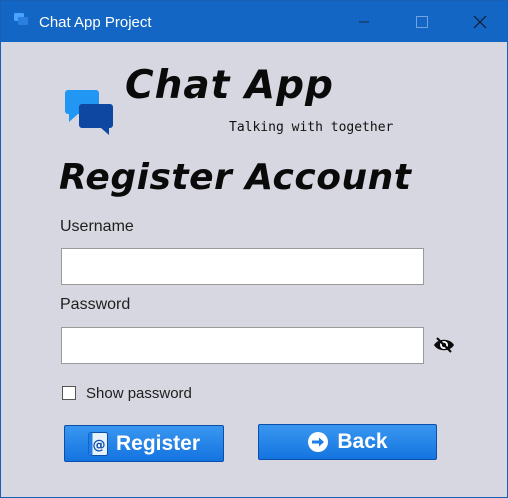  Describe the element at coordinates (89, 112) in the screenshot. I see `chat-bubbles-icon` at that location.